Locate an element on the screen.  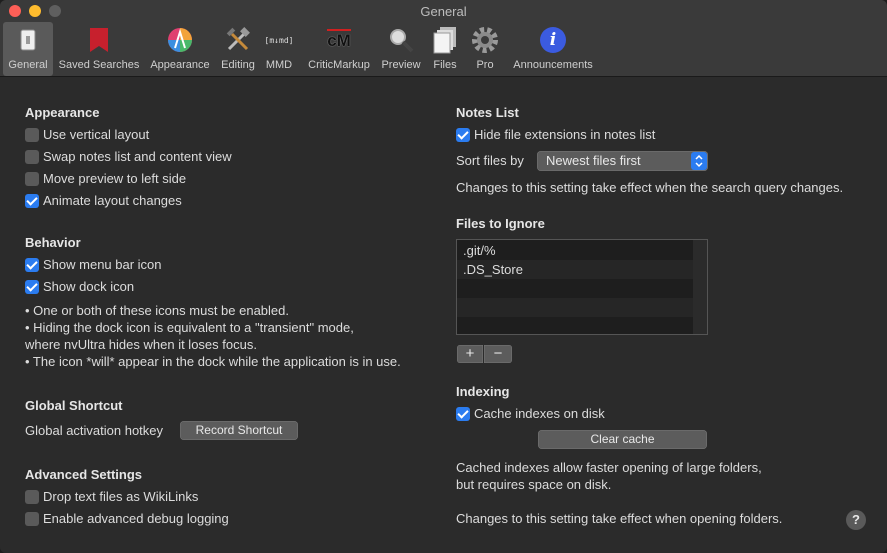
hide-extensions-checkbox is located at coordinates (463, 135).